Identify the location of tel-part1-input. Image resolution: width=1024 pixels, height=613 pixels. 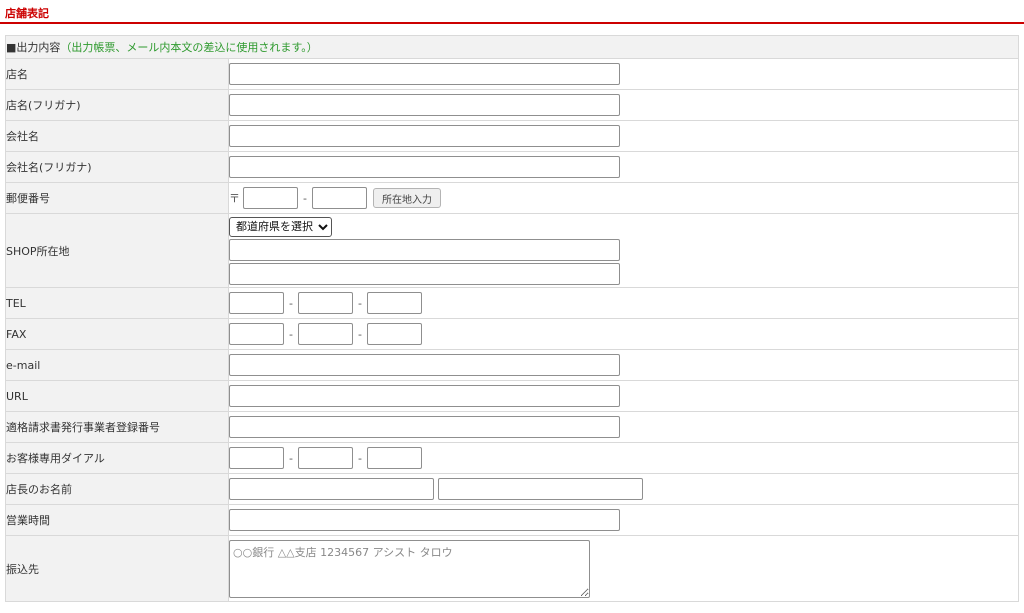
(256, 303).